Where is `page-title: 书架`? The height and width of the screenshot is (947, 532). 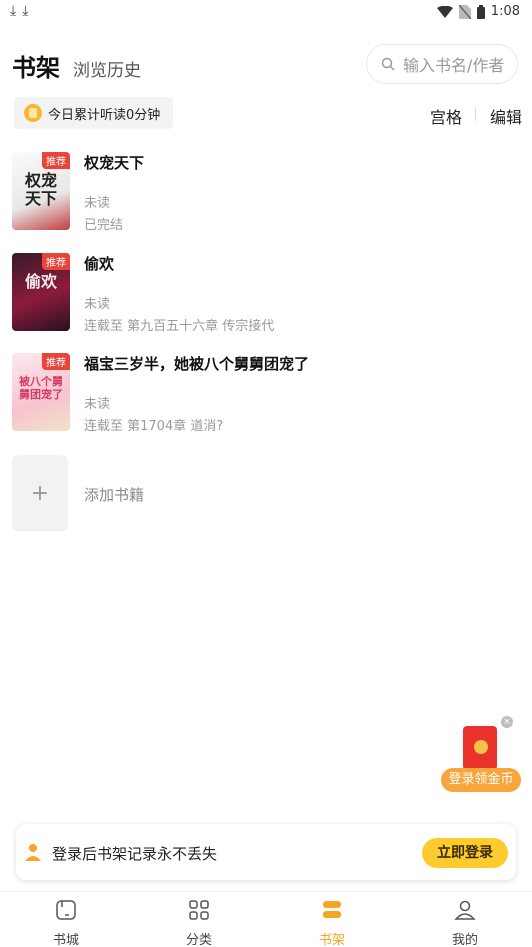
page-title: 书架 is located at coordinates (36, 68).